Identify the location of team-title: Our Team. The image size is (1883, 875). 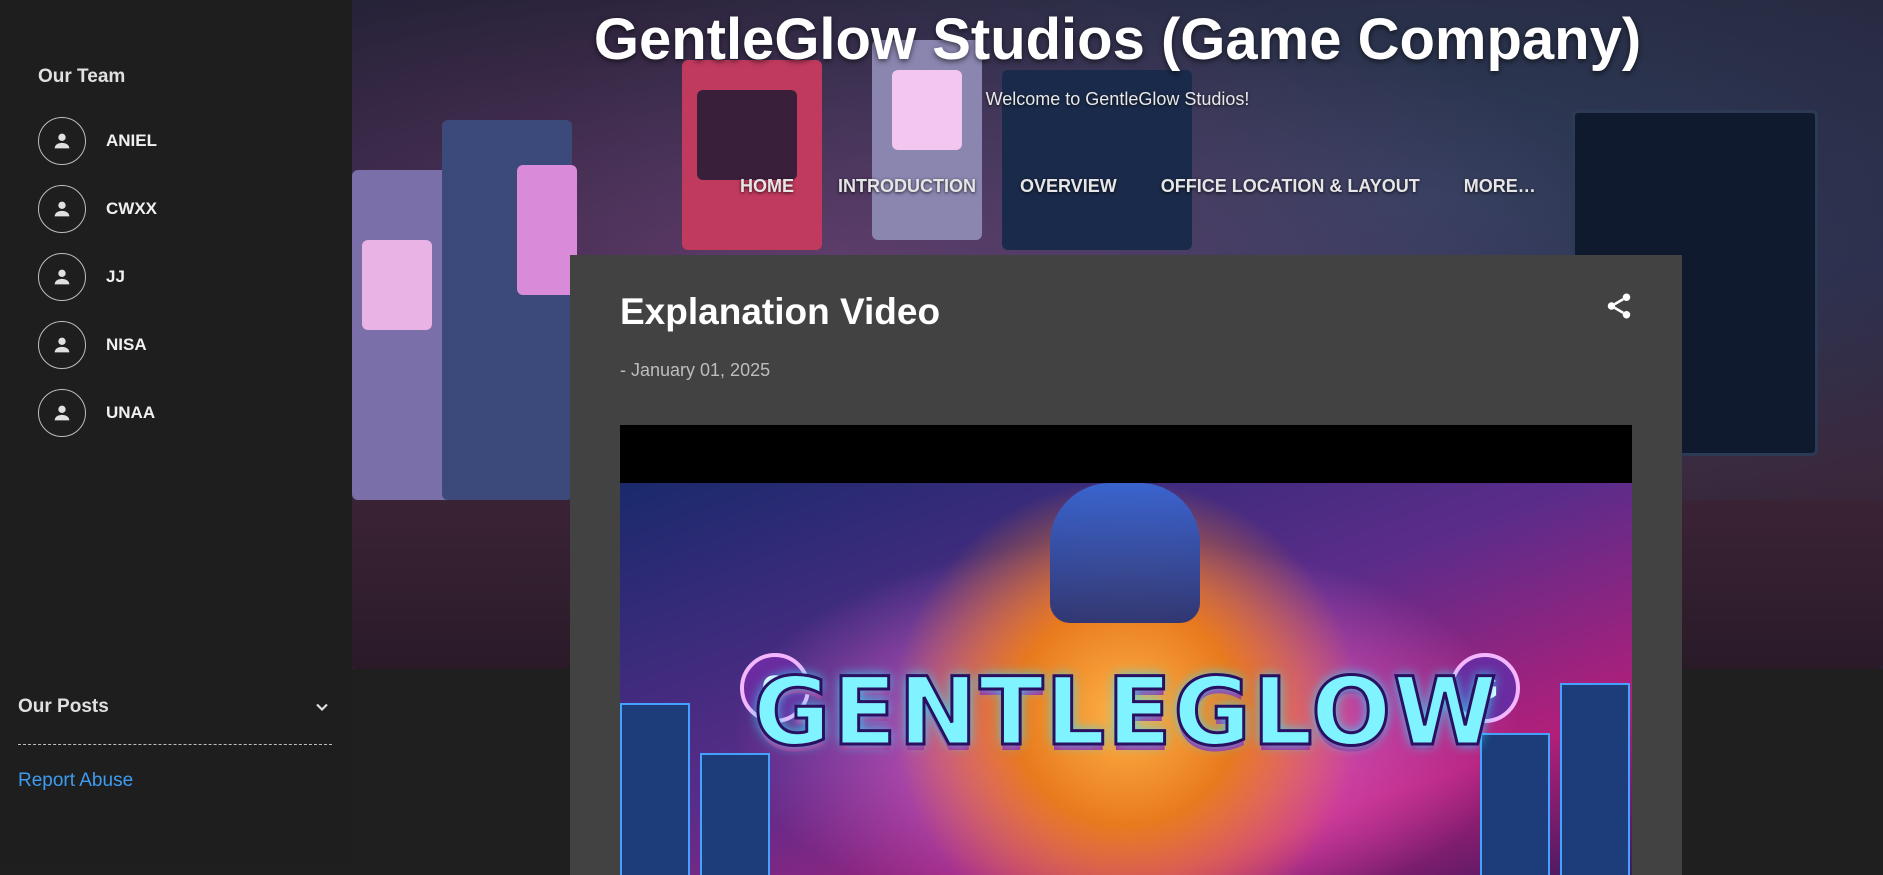
(82, 76).